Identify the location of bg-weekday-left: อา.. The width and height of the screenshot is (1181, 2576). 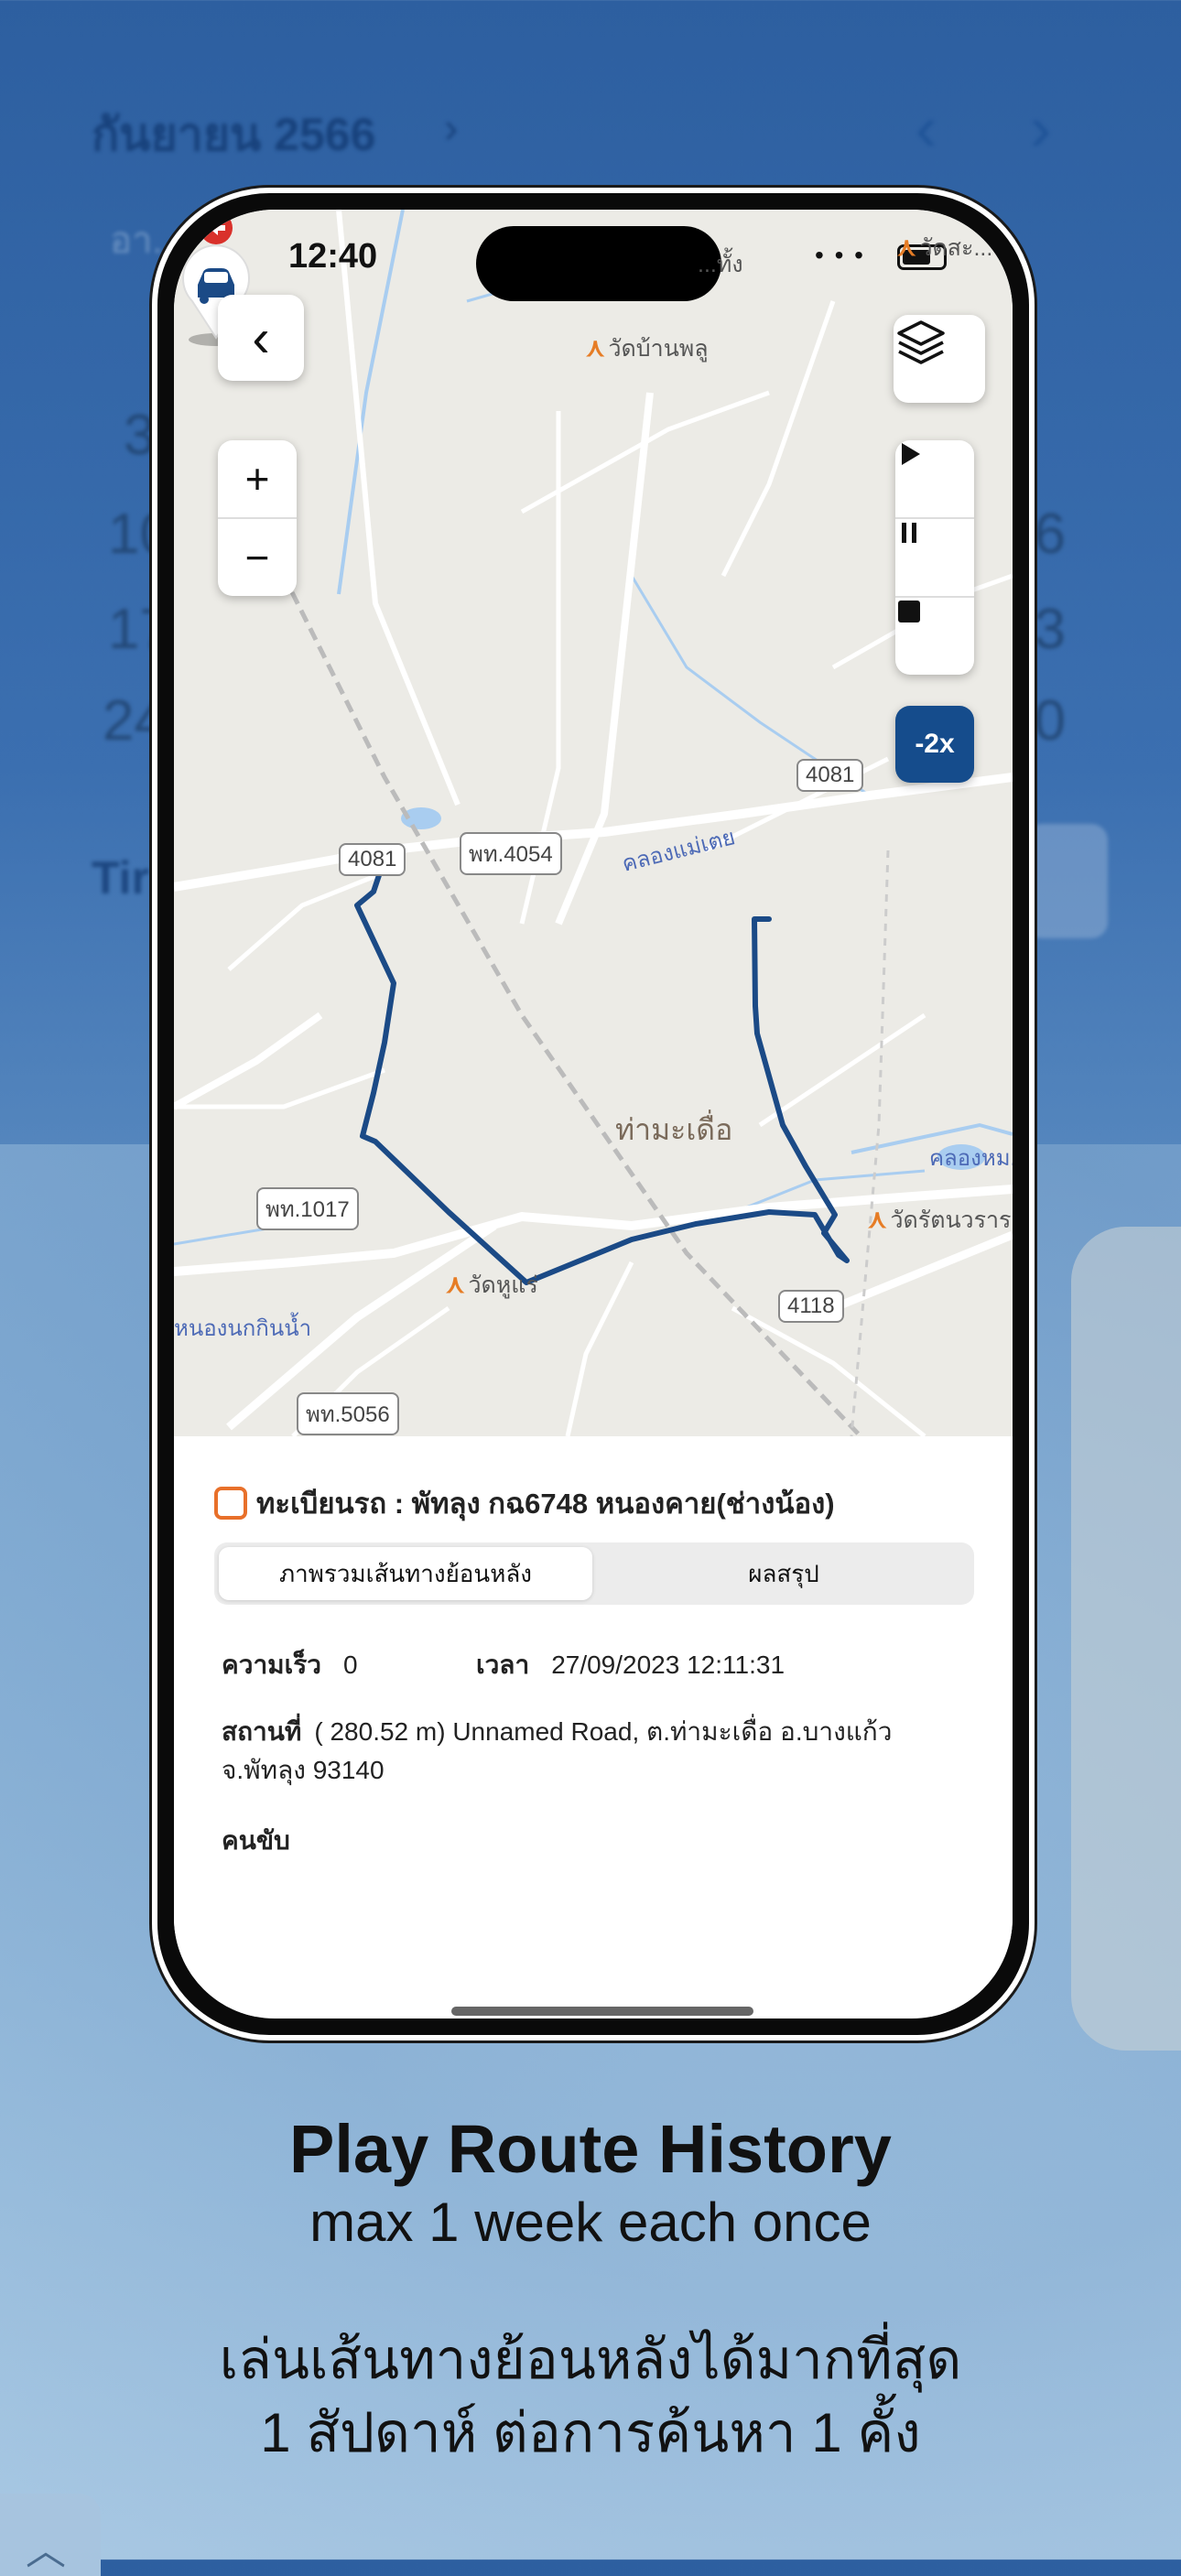
(136, 241).